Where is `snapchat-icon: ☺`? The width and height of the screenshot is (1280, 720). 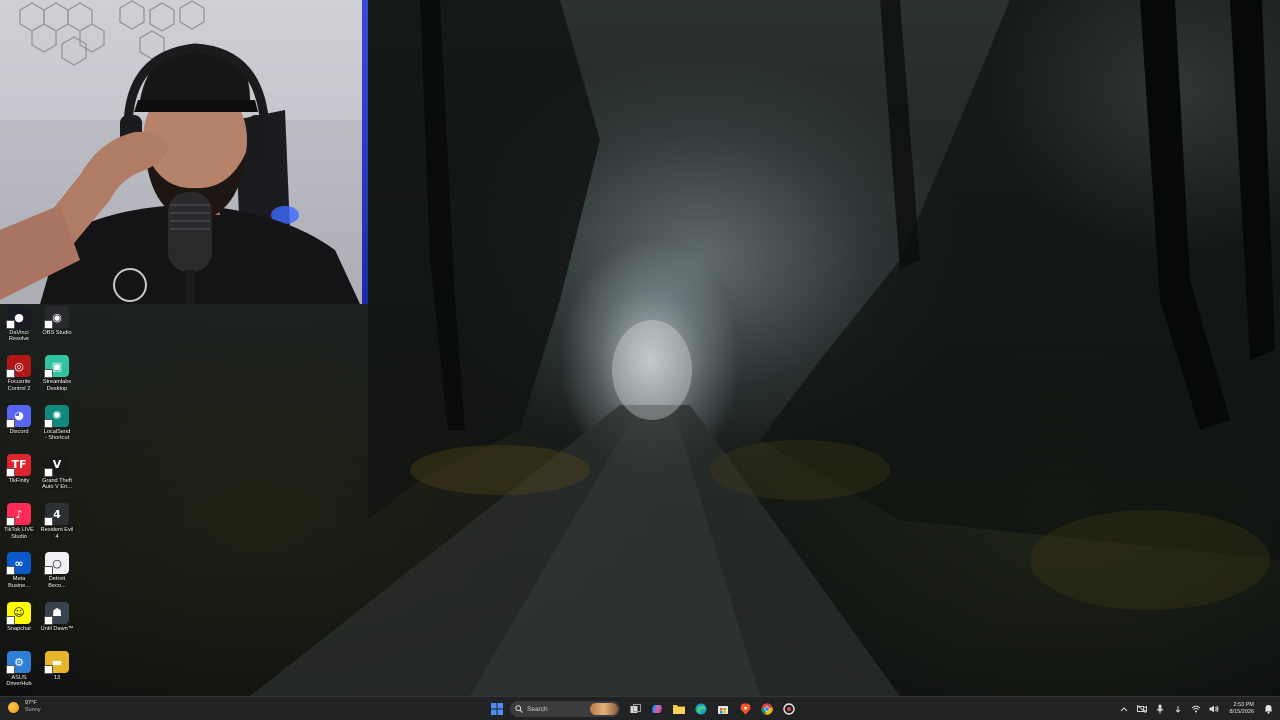 snapchat-icon: ☺ is located at coordinates (18, 613).